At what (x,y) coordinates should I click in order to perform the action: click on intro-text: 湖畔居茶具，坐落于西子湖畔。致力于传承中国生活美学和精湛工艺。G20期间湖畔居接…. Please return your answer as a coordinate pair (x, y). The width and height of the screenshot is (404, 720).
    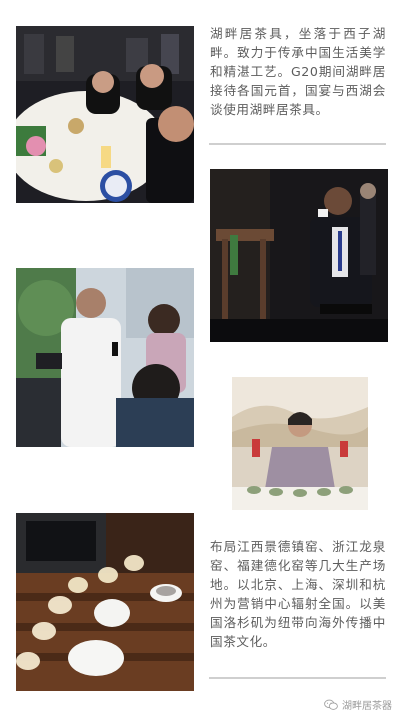
    Looking at the image, I should click on (298, 71).